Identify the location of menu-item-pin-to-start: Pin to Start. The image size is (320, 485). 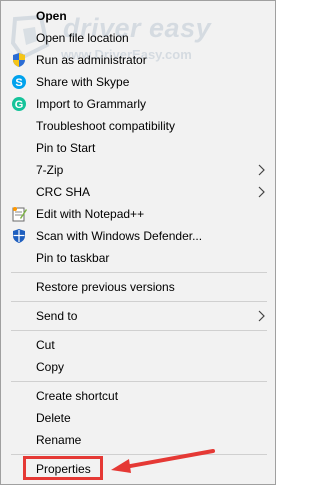
(138, 148).